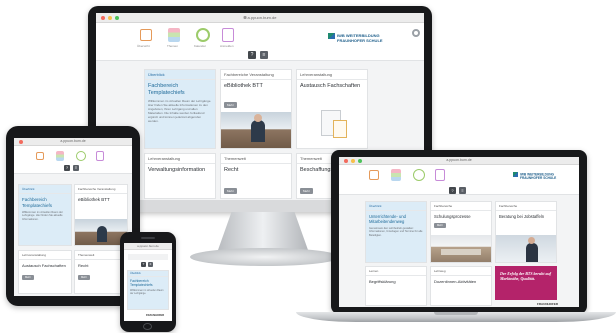 This screenshot has width=616, height=333. I want to click on nav-calendar-label: Kalender, so click(200, 46).